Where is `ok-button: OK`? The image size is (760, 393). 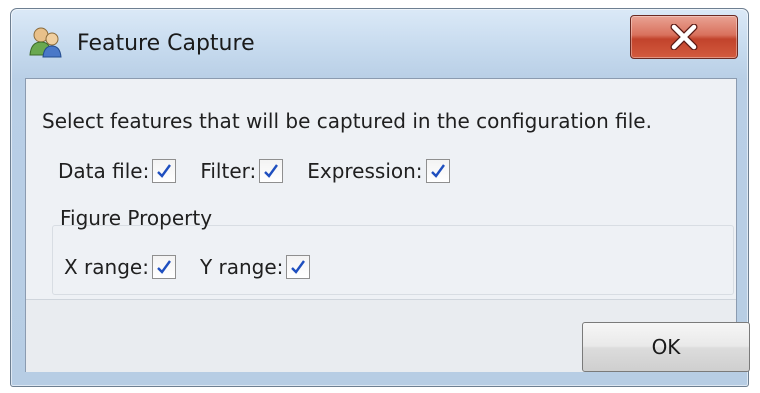
ok-button: OK is located at coordinates (666, 347).